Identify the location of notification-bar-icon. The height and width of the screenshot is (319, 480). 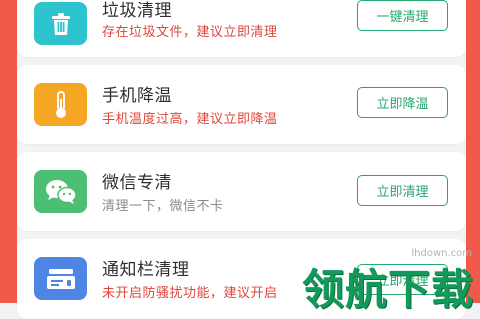
(60, 278).